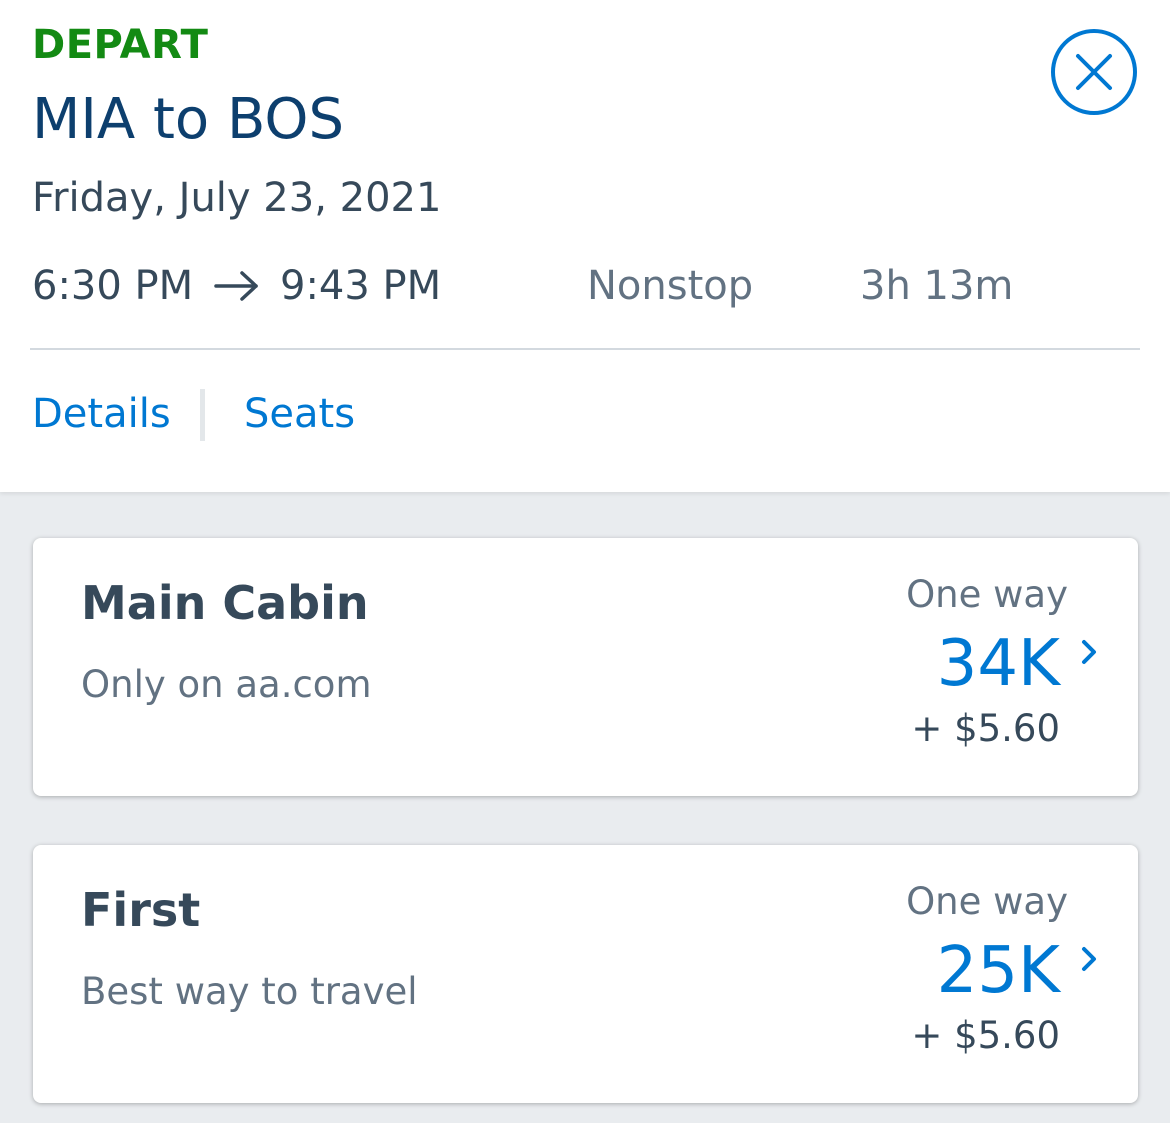  What do you see at coordinates (113, 286) in the screenshot?
I see `departure-time: 6:30 PM` at bounding box center [113, 286].